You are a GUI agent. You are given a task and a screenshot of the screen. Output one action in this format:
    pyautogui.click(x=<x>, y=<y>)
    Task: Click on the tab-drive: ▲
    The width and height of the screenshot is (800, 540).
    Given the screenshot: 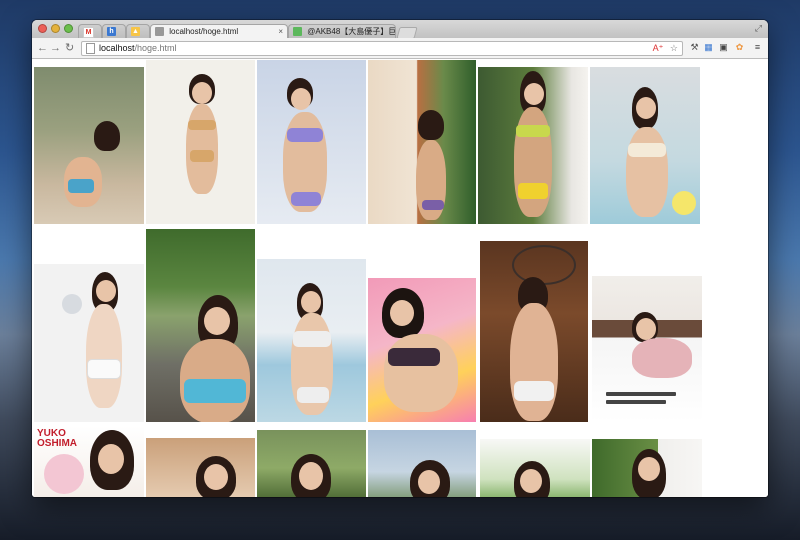 What is the action you would take?
    pyautogui.click(x=138, y=31)
    